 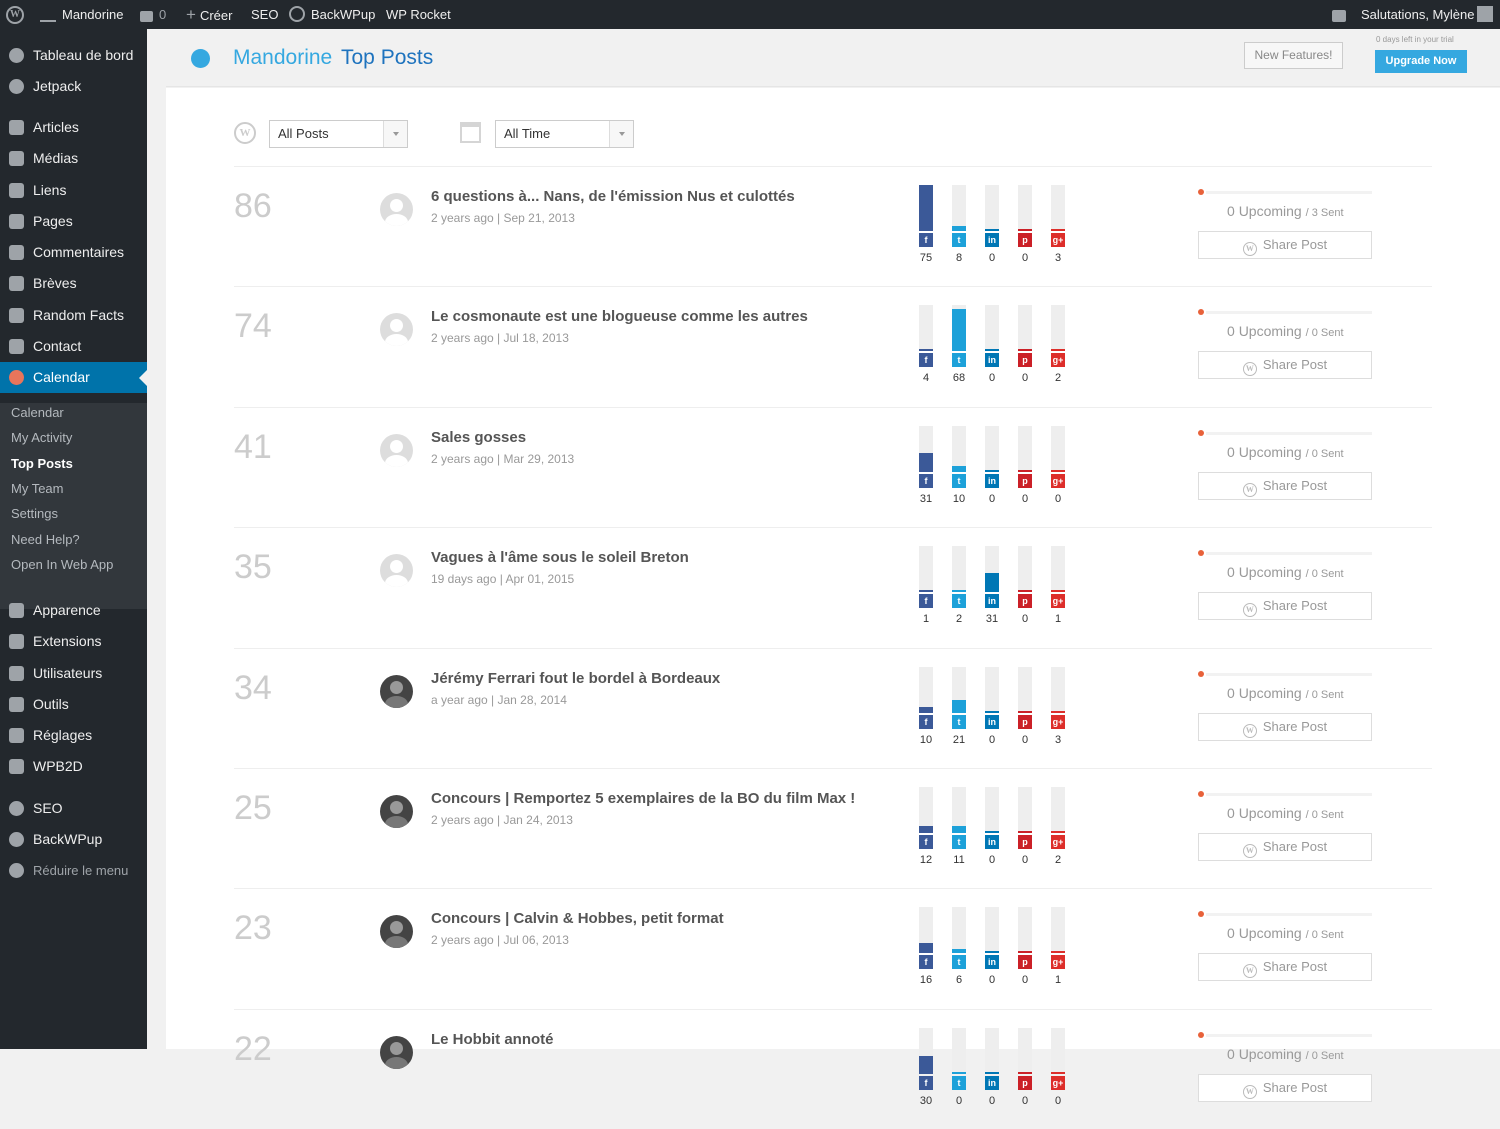 What do you see at coordinates (478, 437) in the screenshot?
I see `post-title-link: Sales gosses` at bounding box center [478, 437].